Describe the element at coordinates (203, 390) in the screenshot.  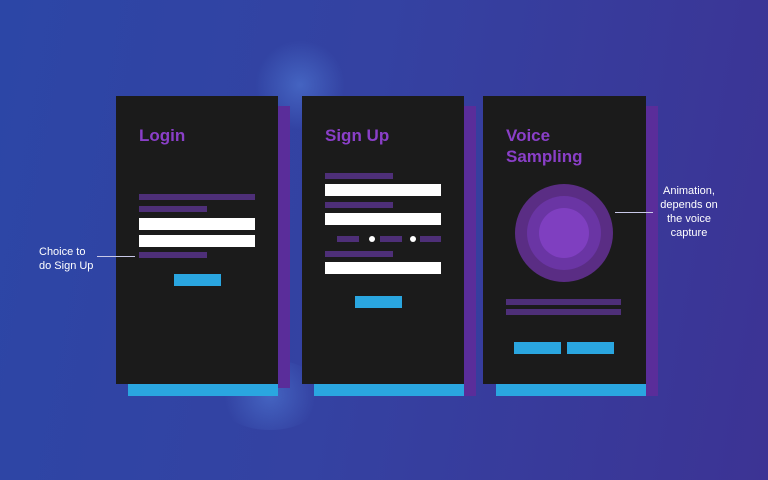
I see `login-card-shadow-accent` at that location.